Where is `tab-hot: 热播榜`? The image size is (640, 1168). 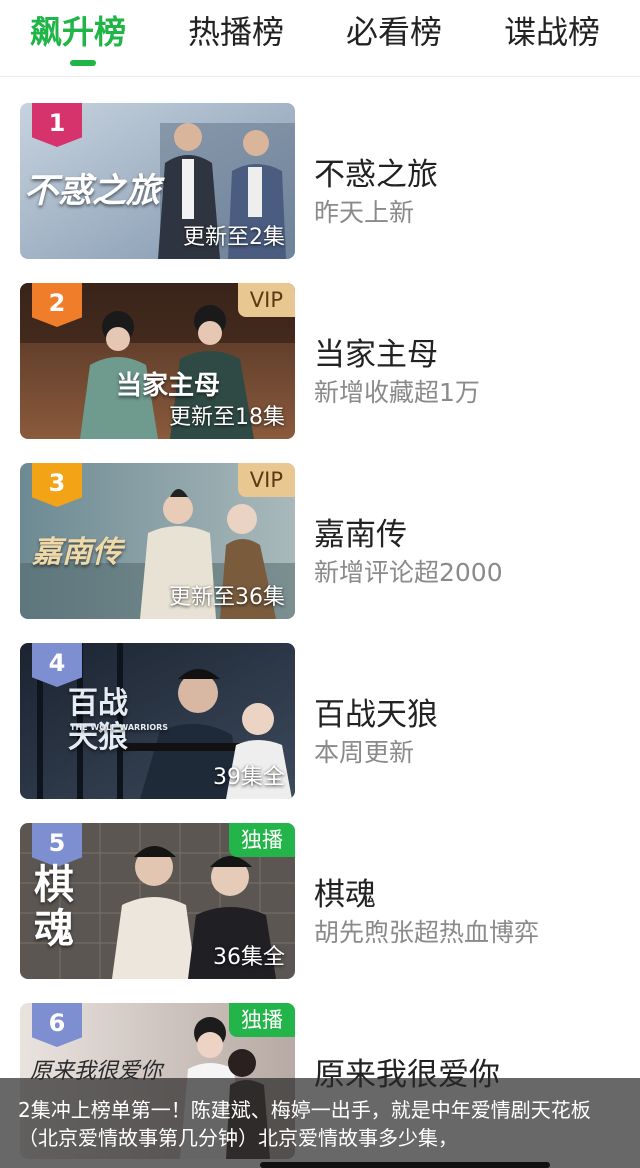 tab-hot: 热播榜 is located at coordinates (236, 32).